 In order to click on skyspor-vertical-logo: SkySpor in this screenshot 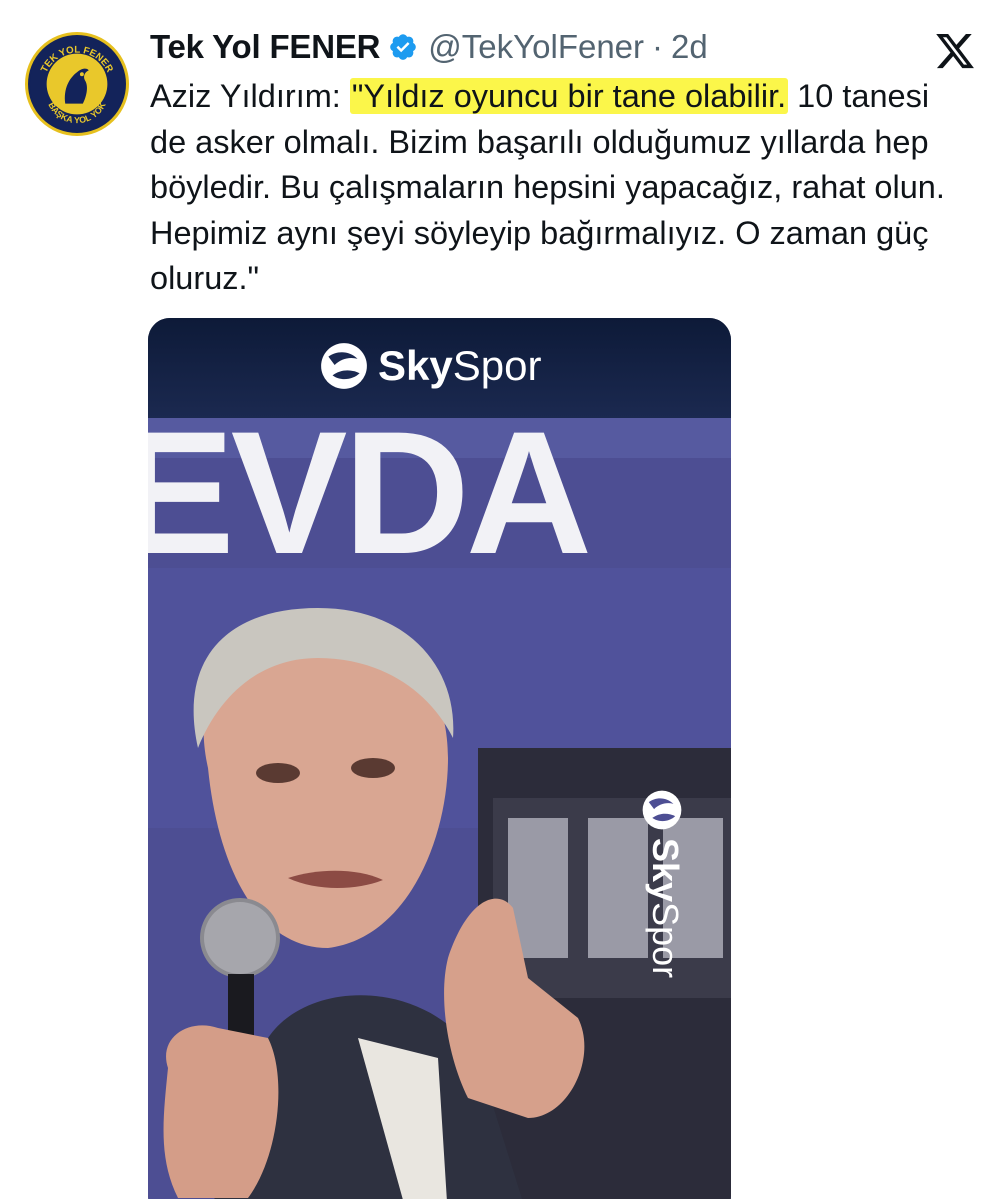, I will do `click(663, 903)`.